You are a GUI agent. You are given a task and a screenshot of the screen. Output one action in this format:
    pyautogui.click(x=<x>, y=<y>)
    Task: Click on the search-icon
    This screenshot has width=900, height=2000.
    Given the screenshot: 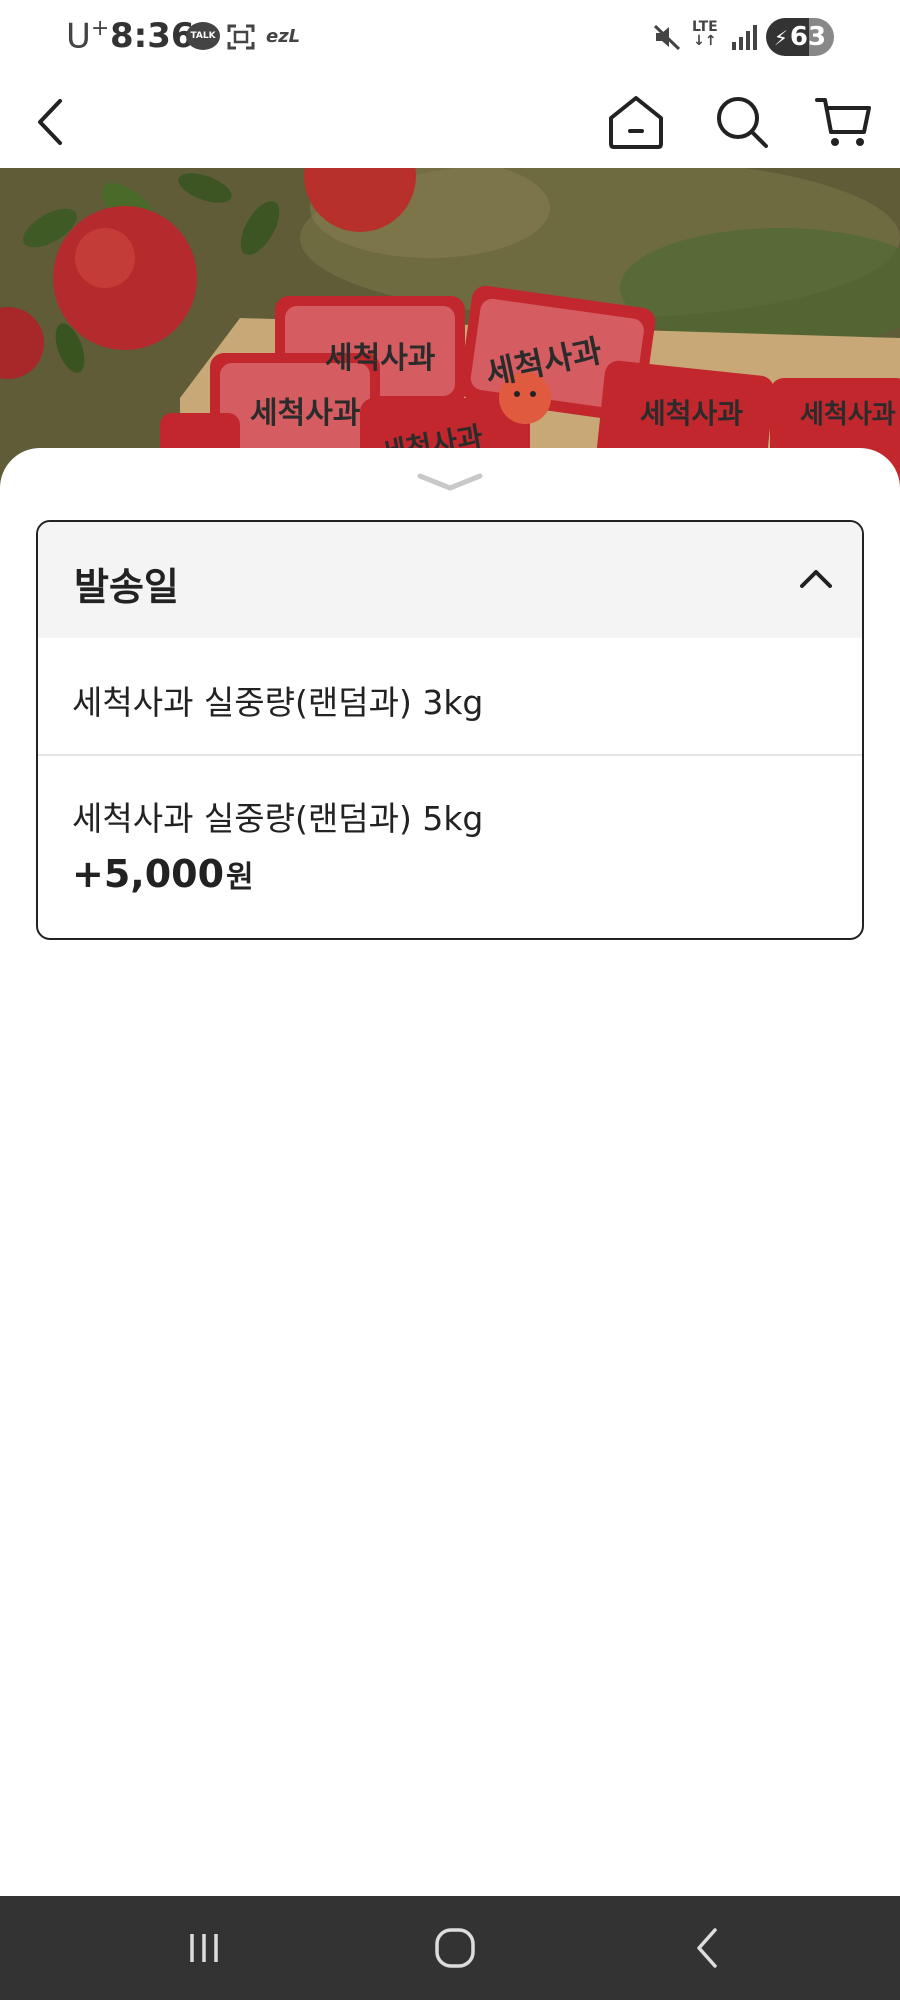 What is the action you would take?
    pyautogui.click(x=742, y=122)
    